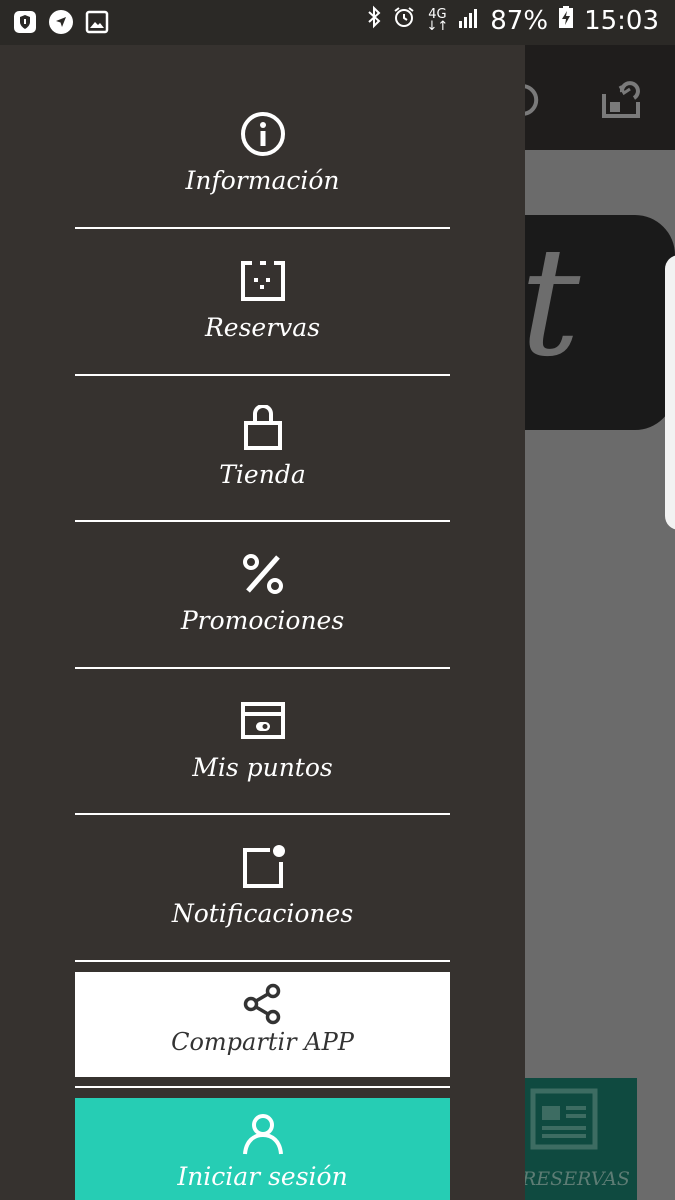 The image size is (675, 1200). Describe the element at coordinates (622, 102) in the screenshot. I see `exit-icon` at that location.